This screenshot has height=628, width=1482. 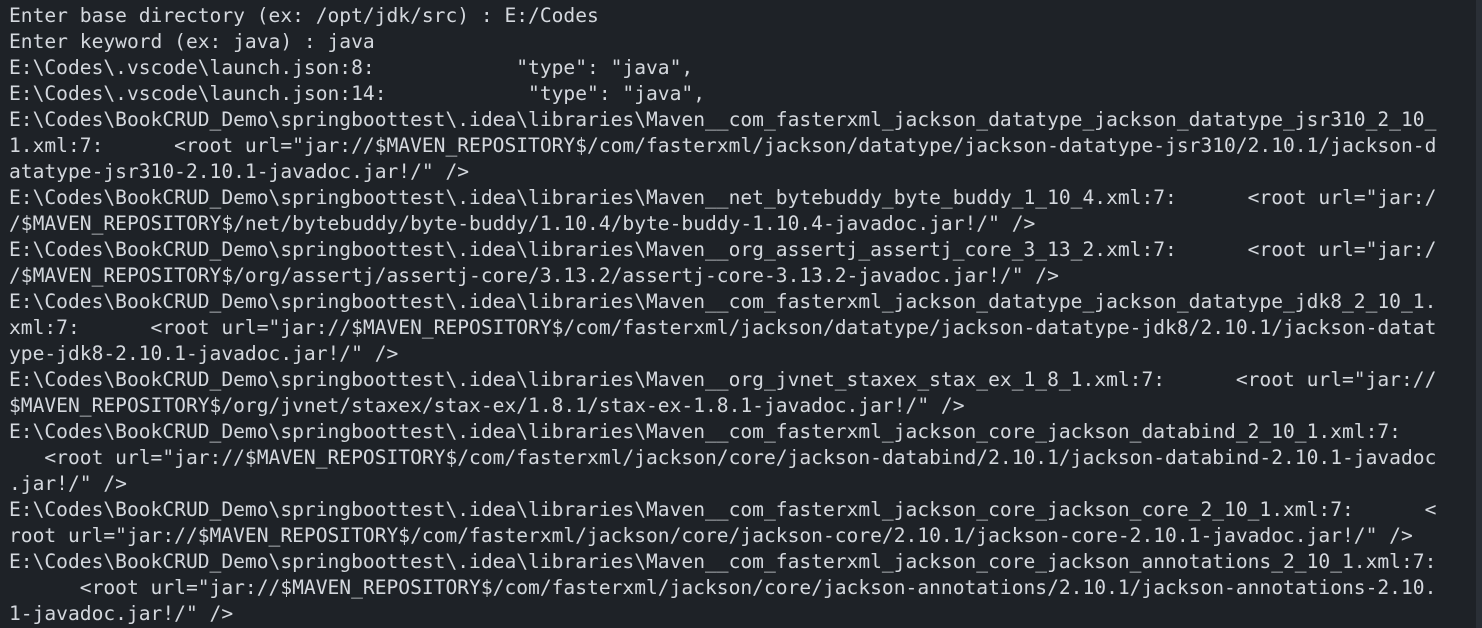 I want to click on terminal-line: 1-javadoc.jar!/" />, so click(x=121, y=613).